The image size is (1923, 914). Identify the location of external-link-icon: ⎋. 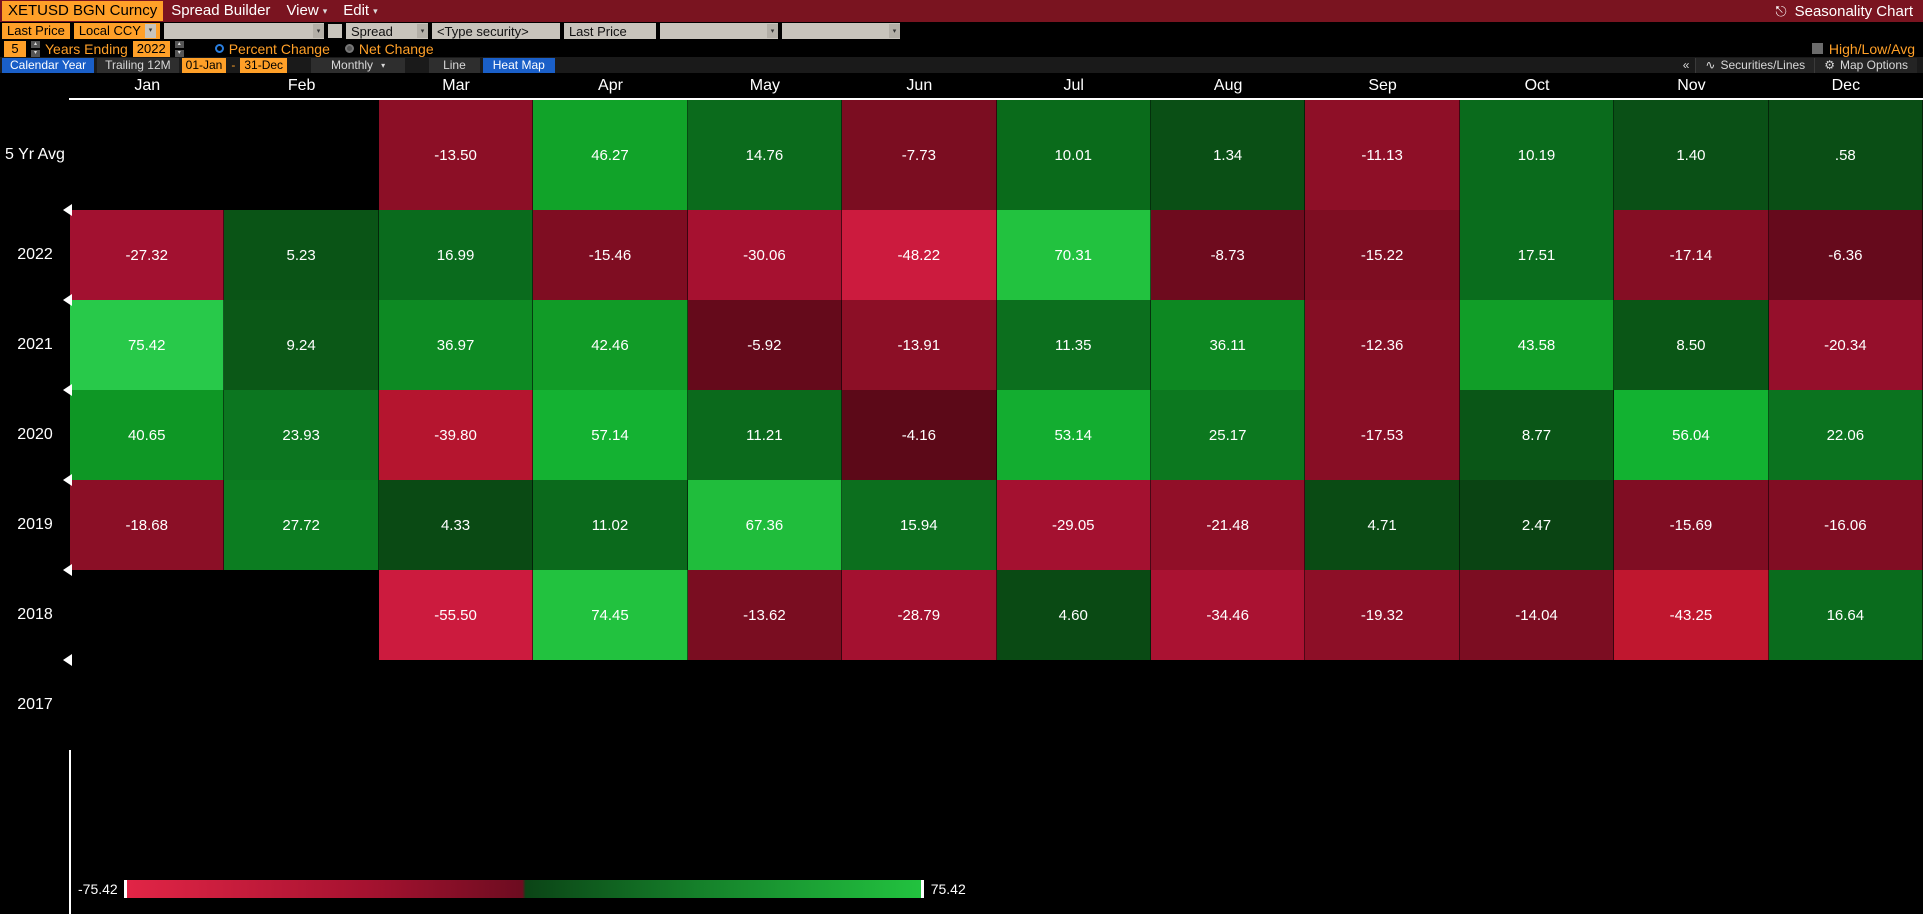
(1781, 11).